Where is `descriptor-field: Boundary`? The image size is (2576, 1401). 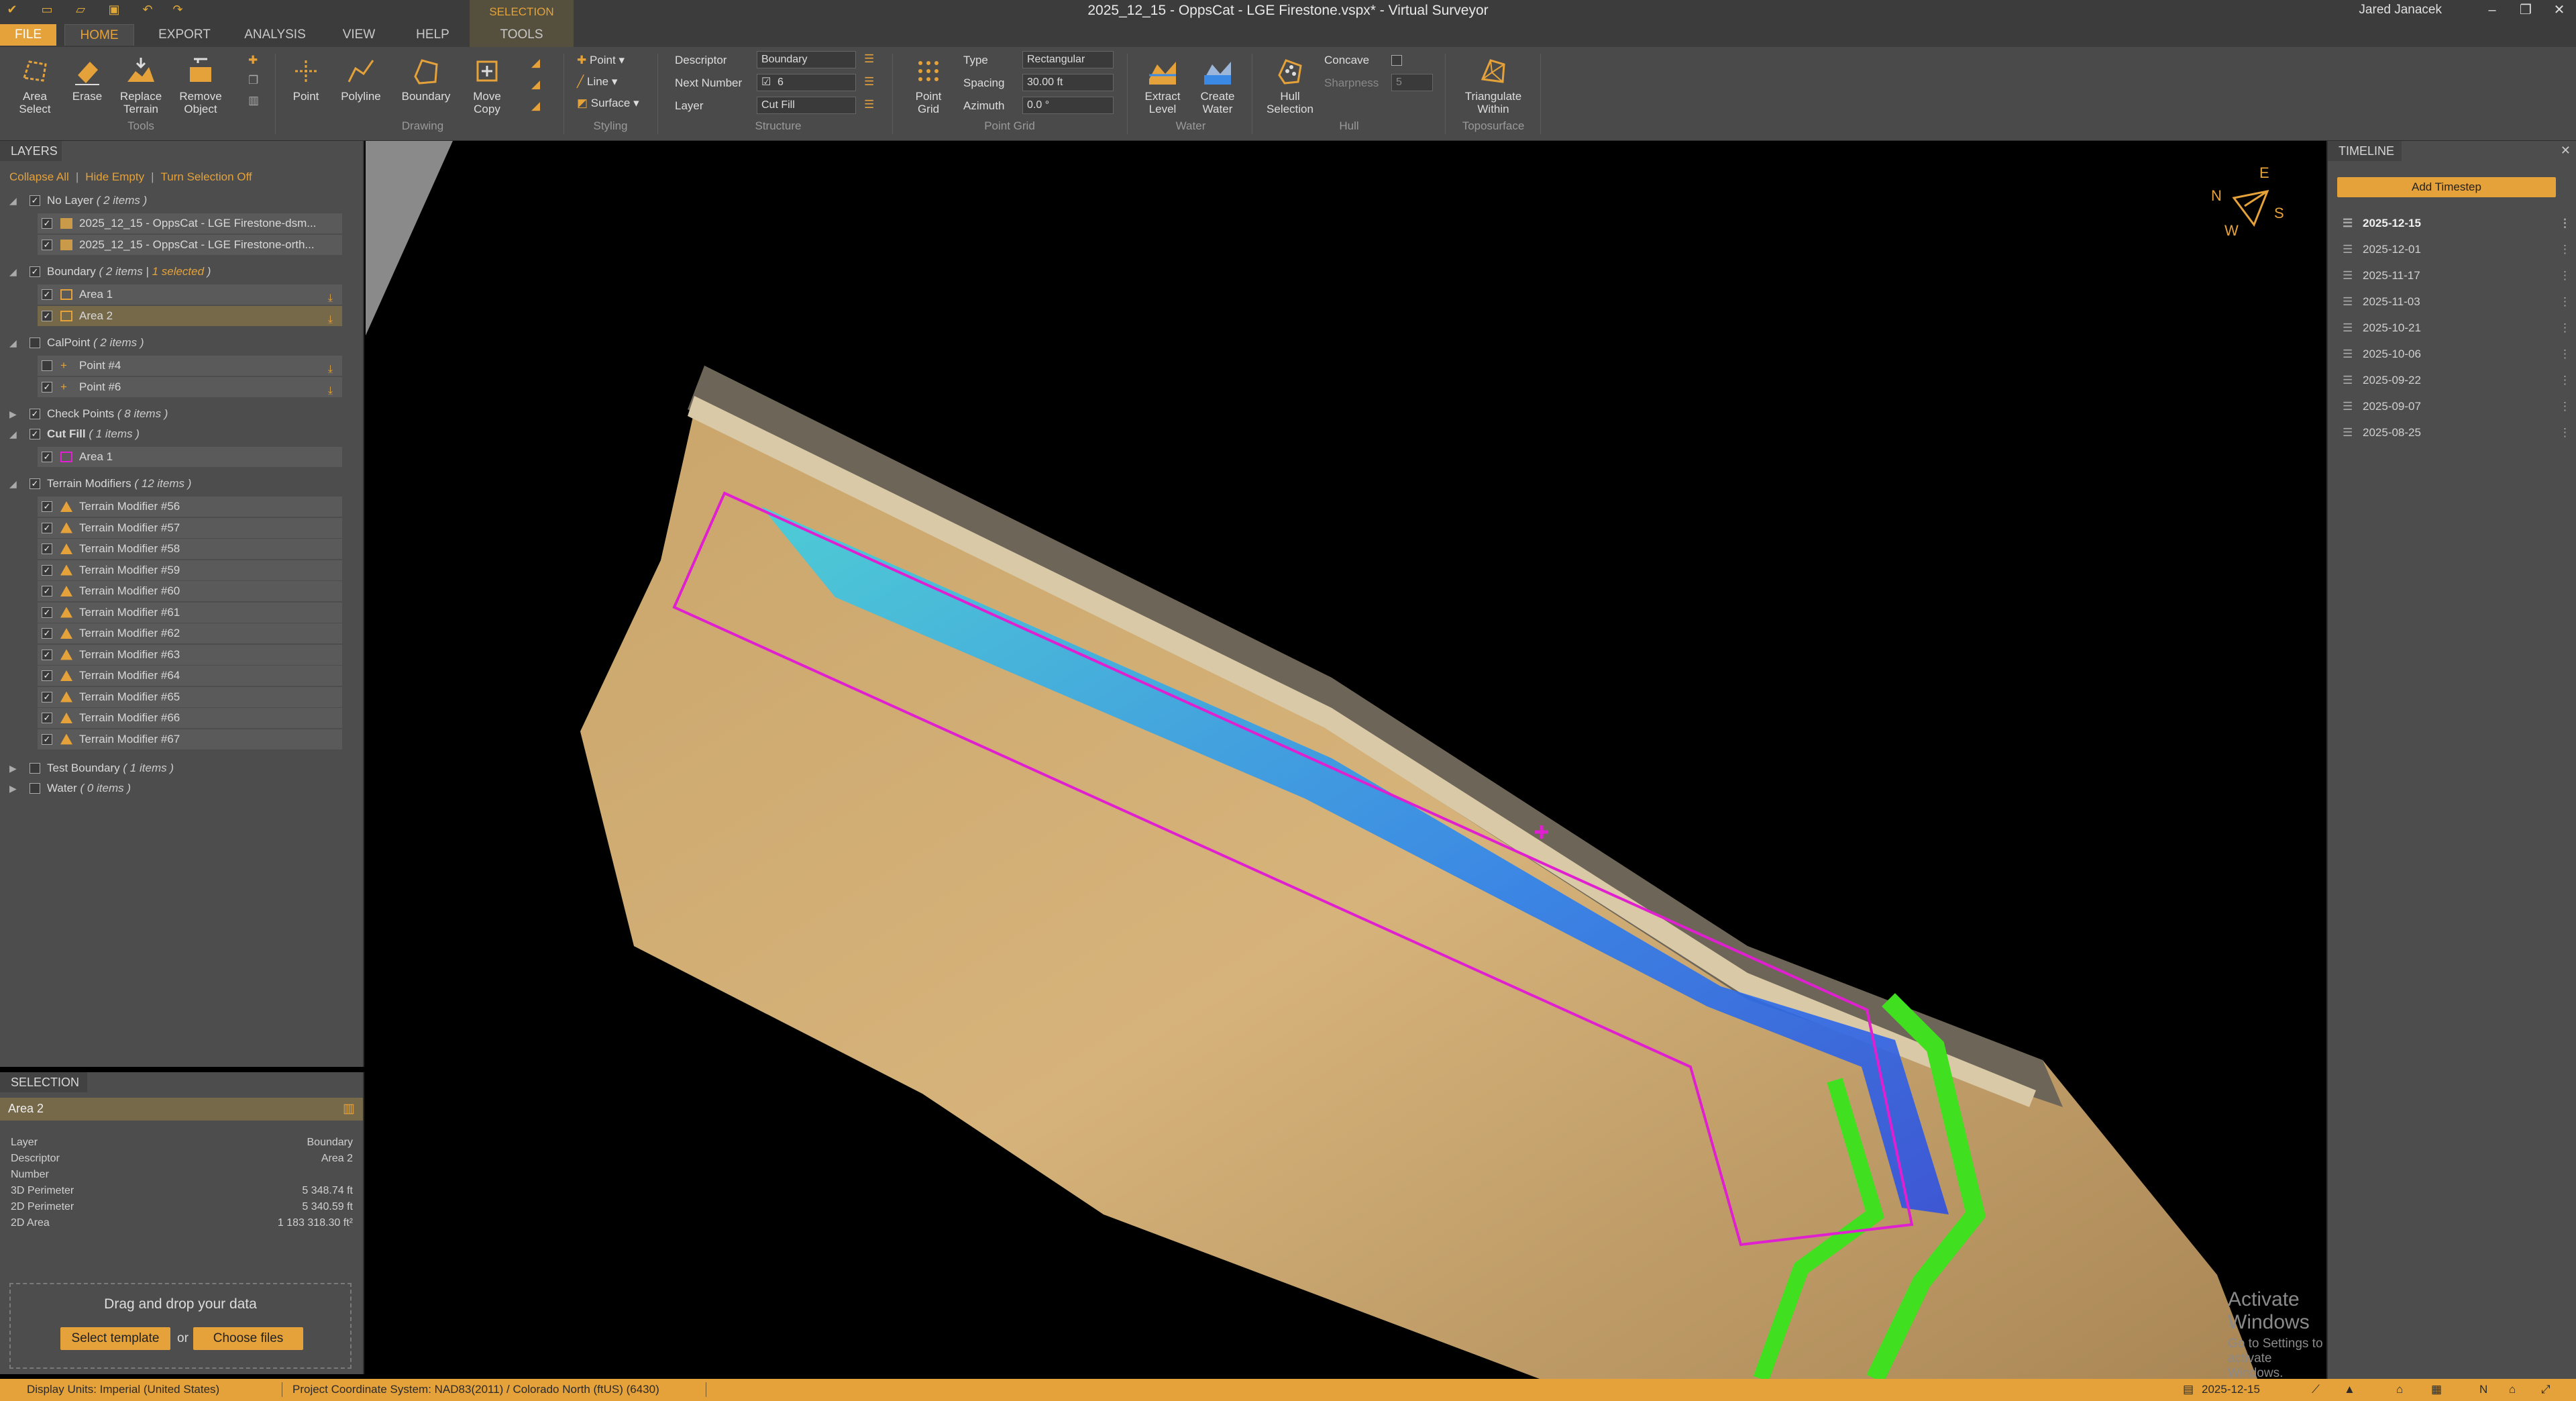
descriptor-field: Boundary is located at coordinates (806, 59).